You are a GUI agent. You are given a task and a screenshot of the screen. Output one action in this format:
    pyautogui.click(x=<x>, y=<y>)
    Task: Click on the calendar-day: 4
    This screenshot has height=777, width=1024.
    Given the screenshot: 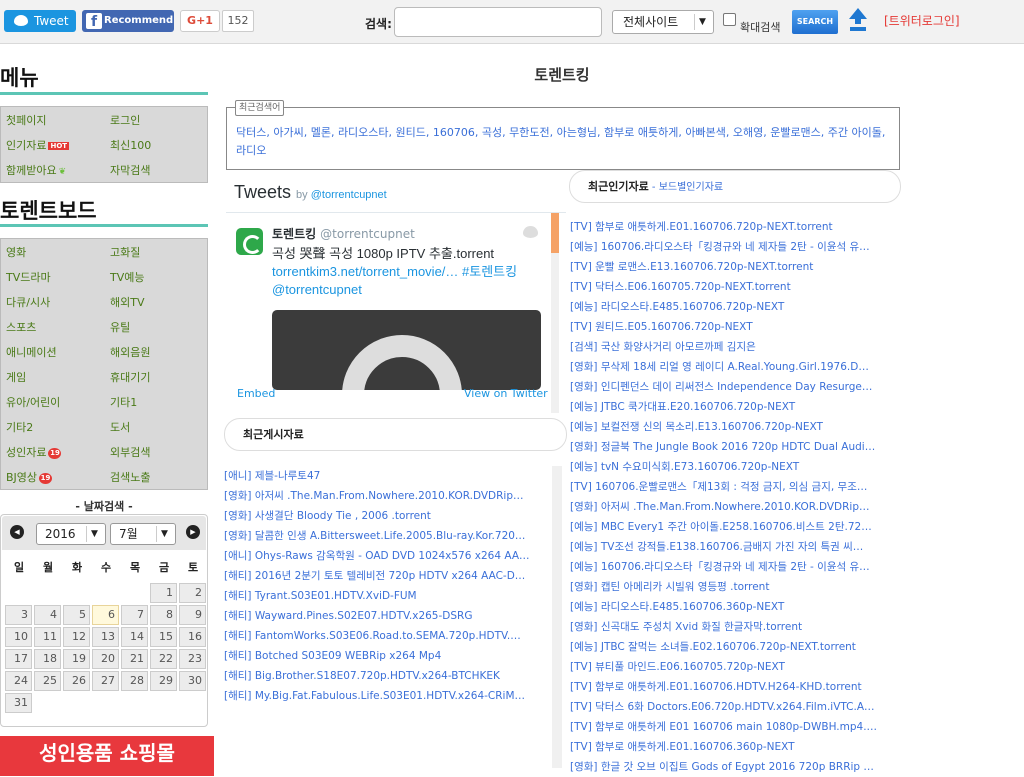 What is the action you would take?
    pyautogui.click(x=47, y=615)
    